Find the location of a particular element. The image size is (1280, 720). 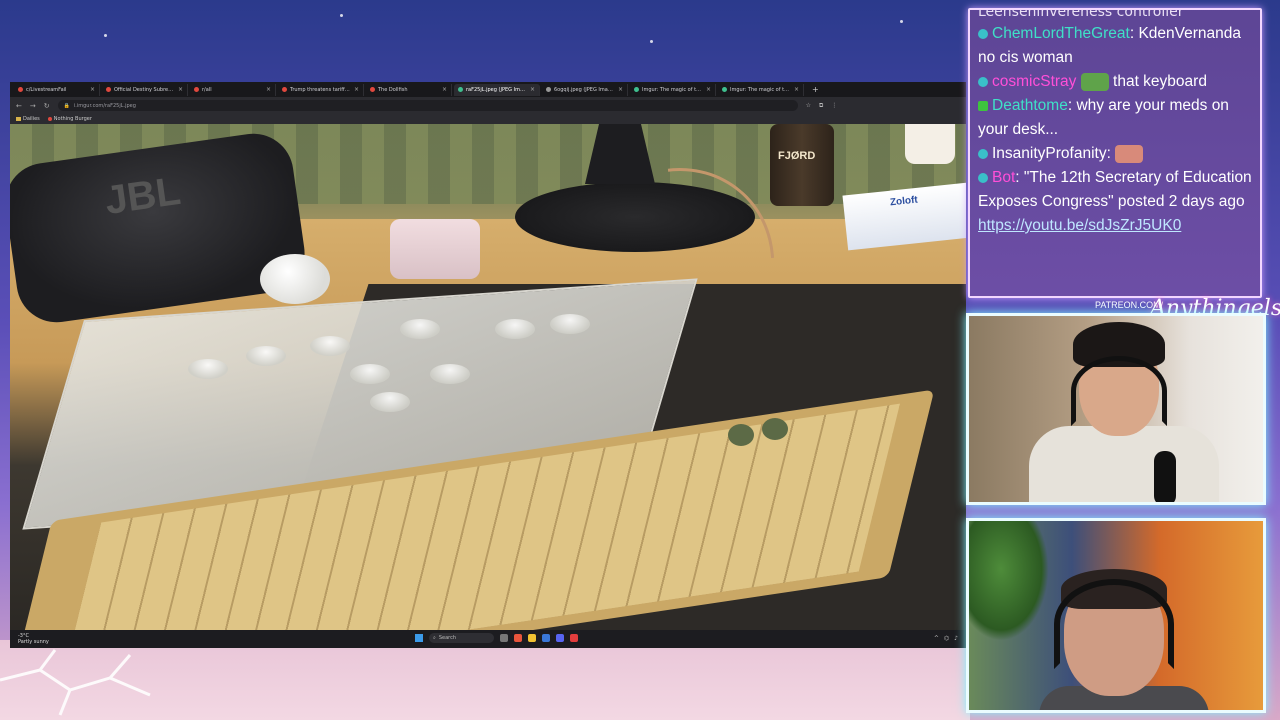

tab-title: raF25jL.jpeg (JPEG Image, 4080 is located at coordinates (496, 89).